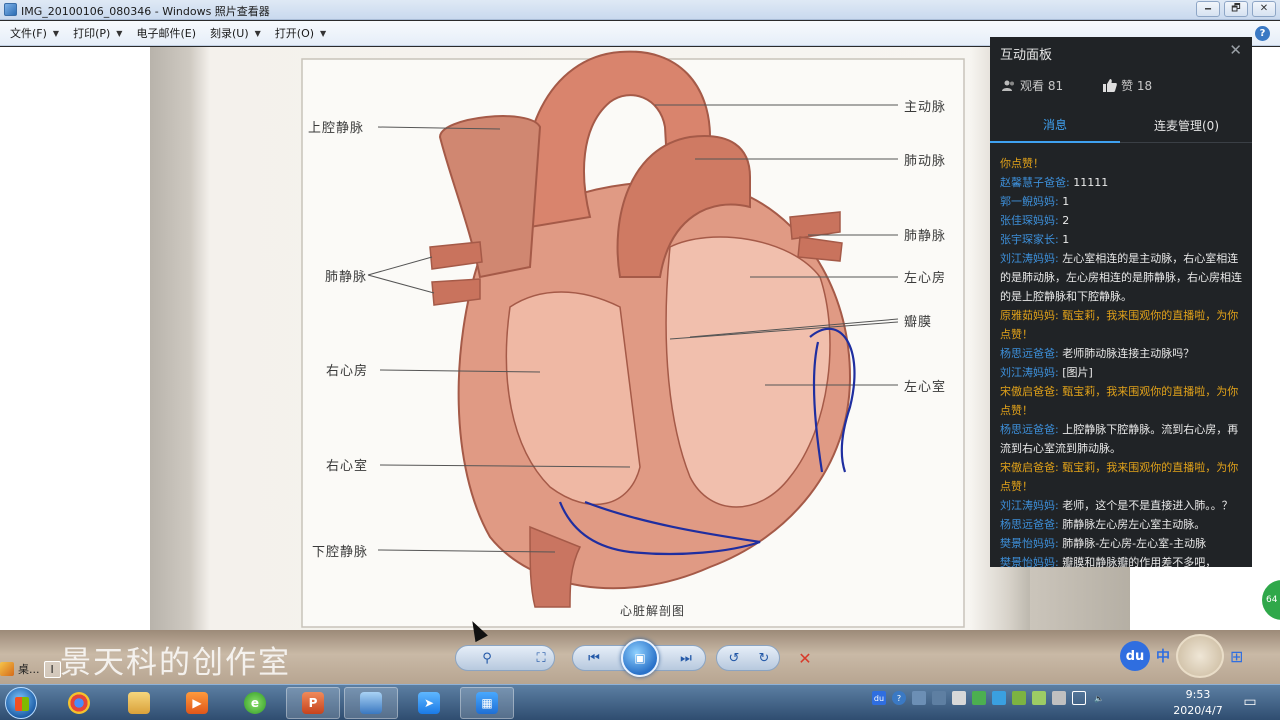 The height and width of the screenshot is (720, 1280). Describe the element at coordinates (541, 658) in the screenshot. I see `fit-window-icon: ⛶` at that location.